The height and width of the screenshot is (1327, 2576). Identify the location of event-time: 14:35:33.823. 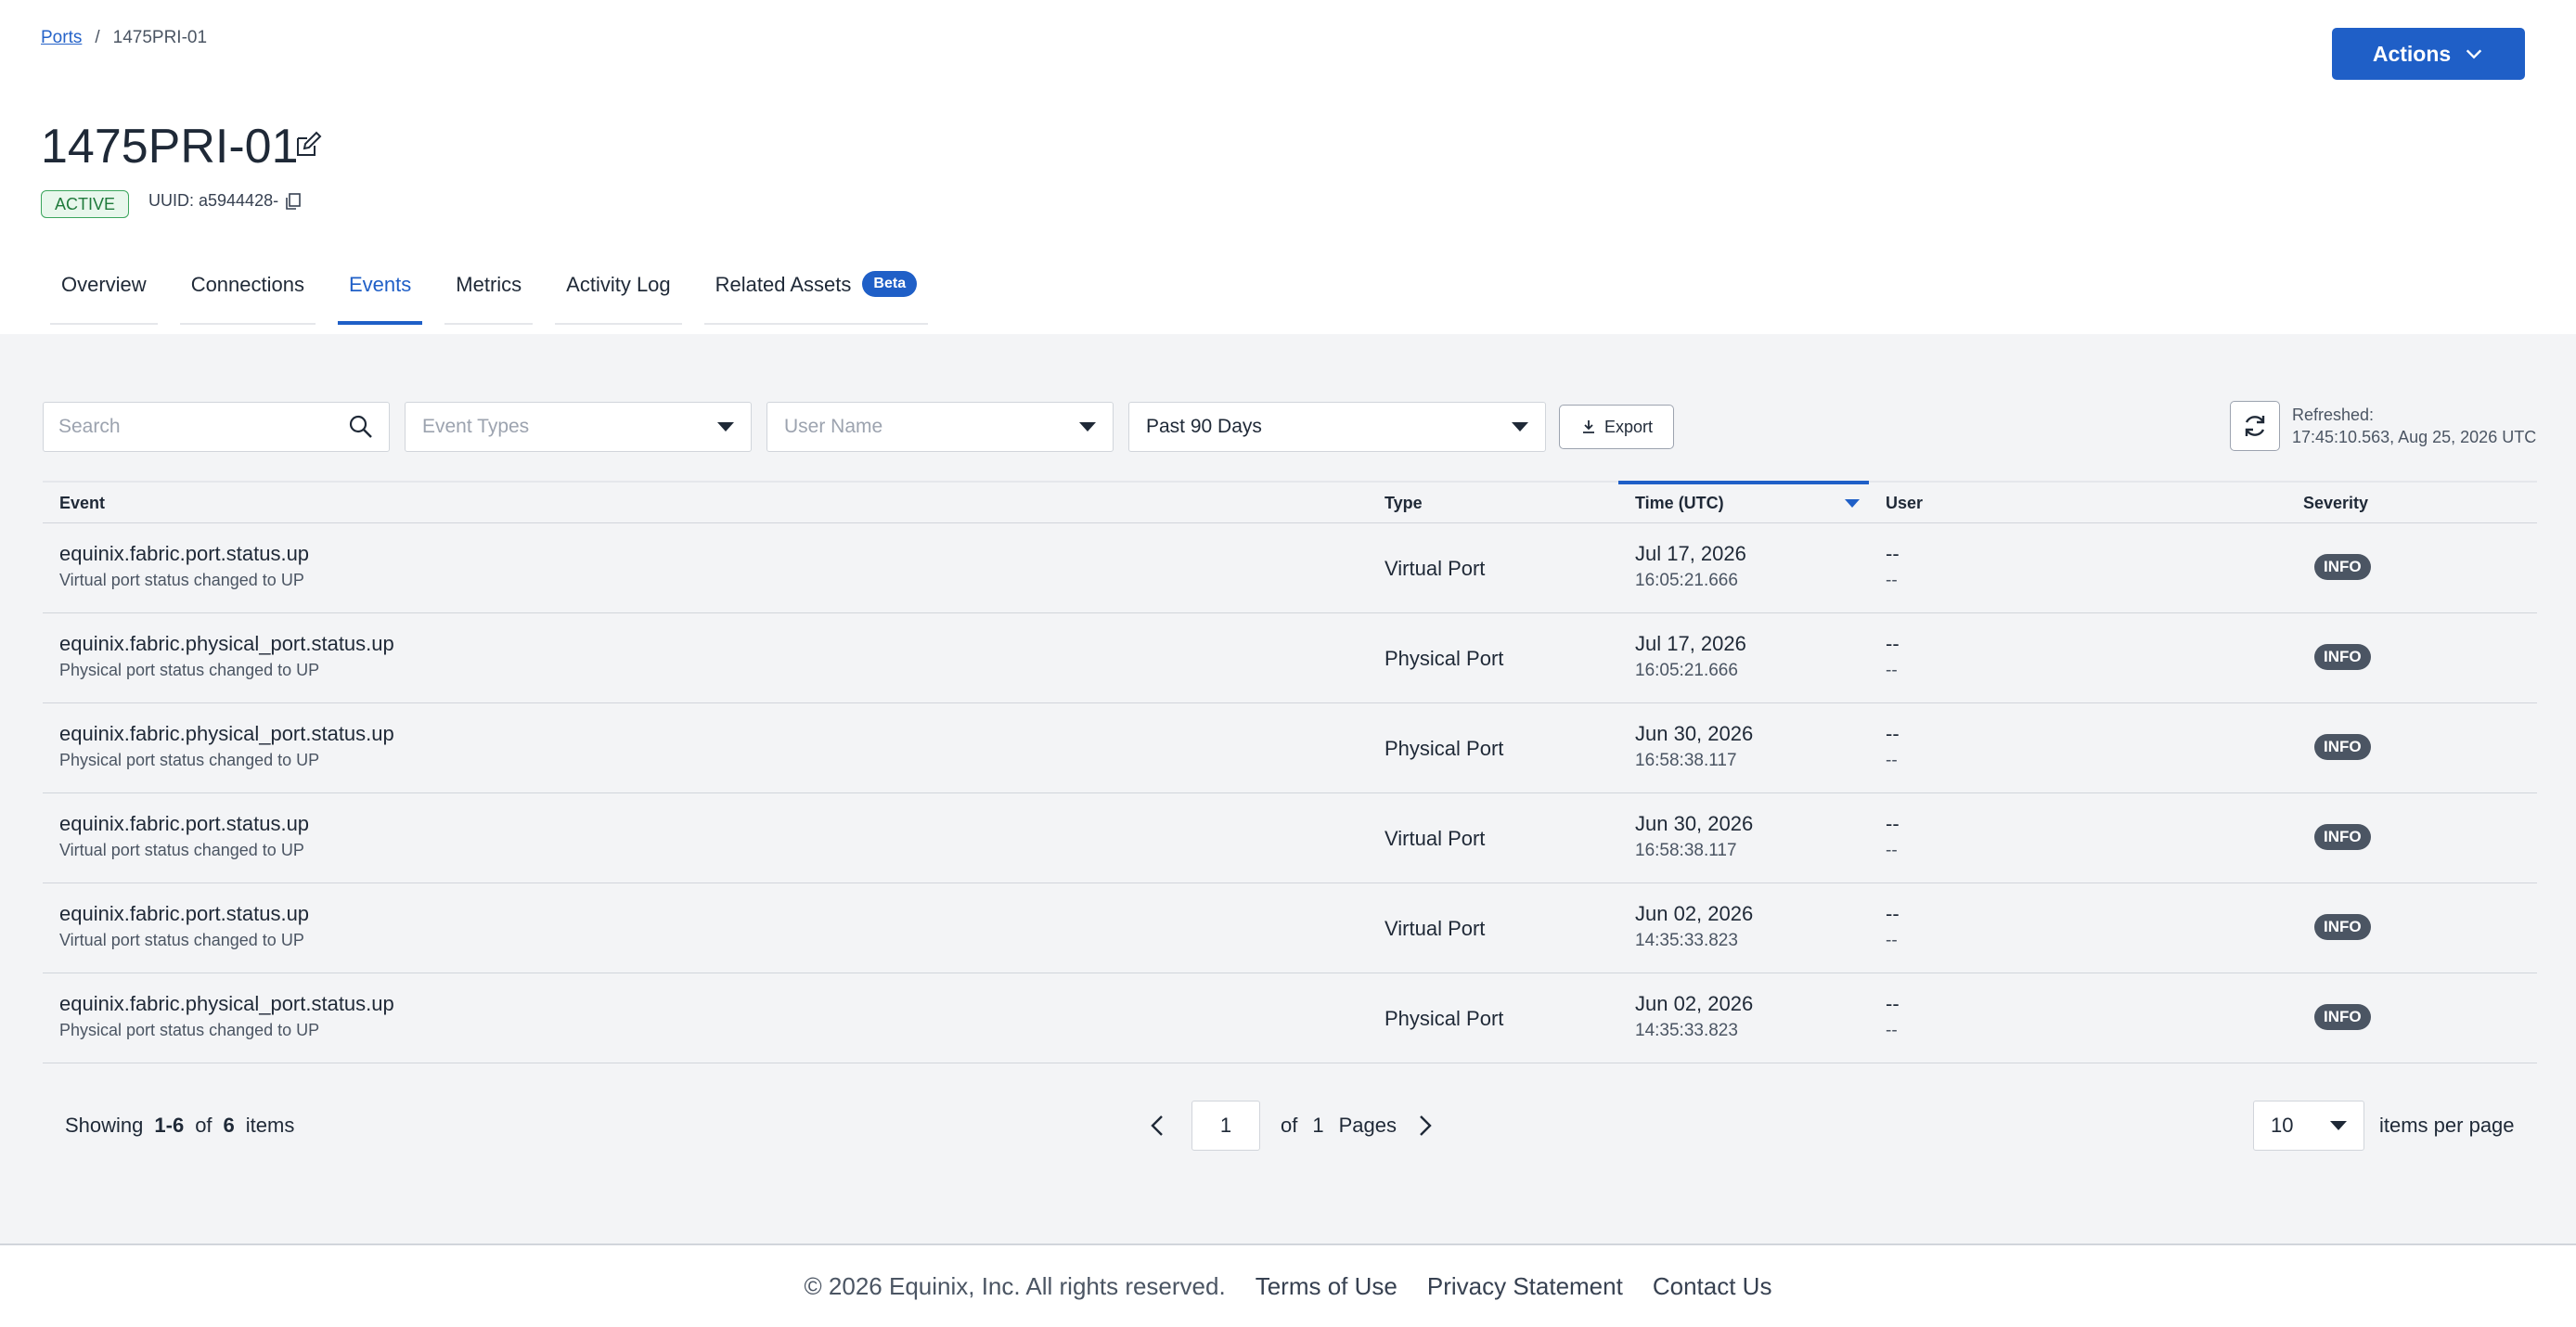
(1687, 1030).